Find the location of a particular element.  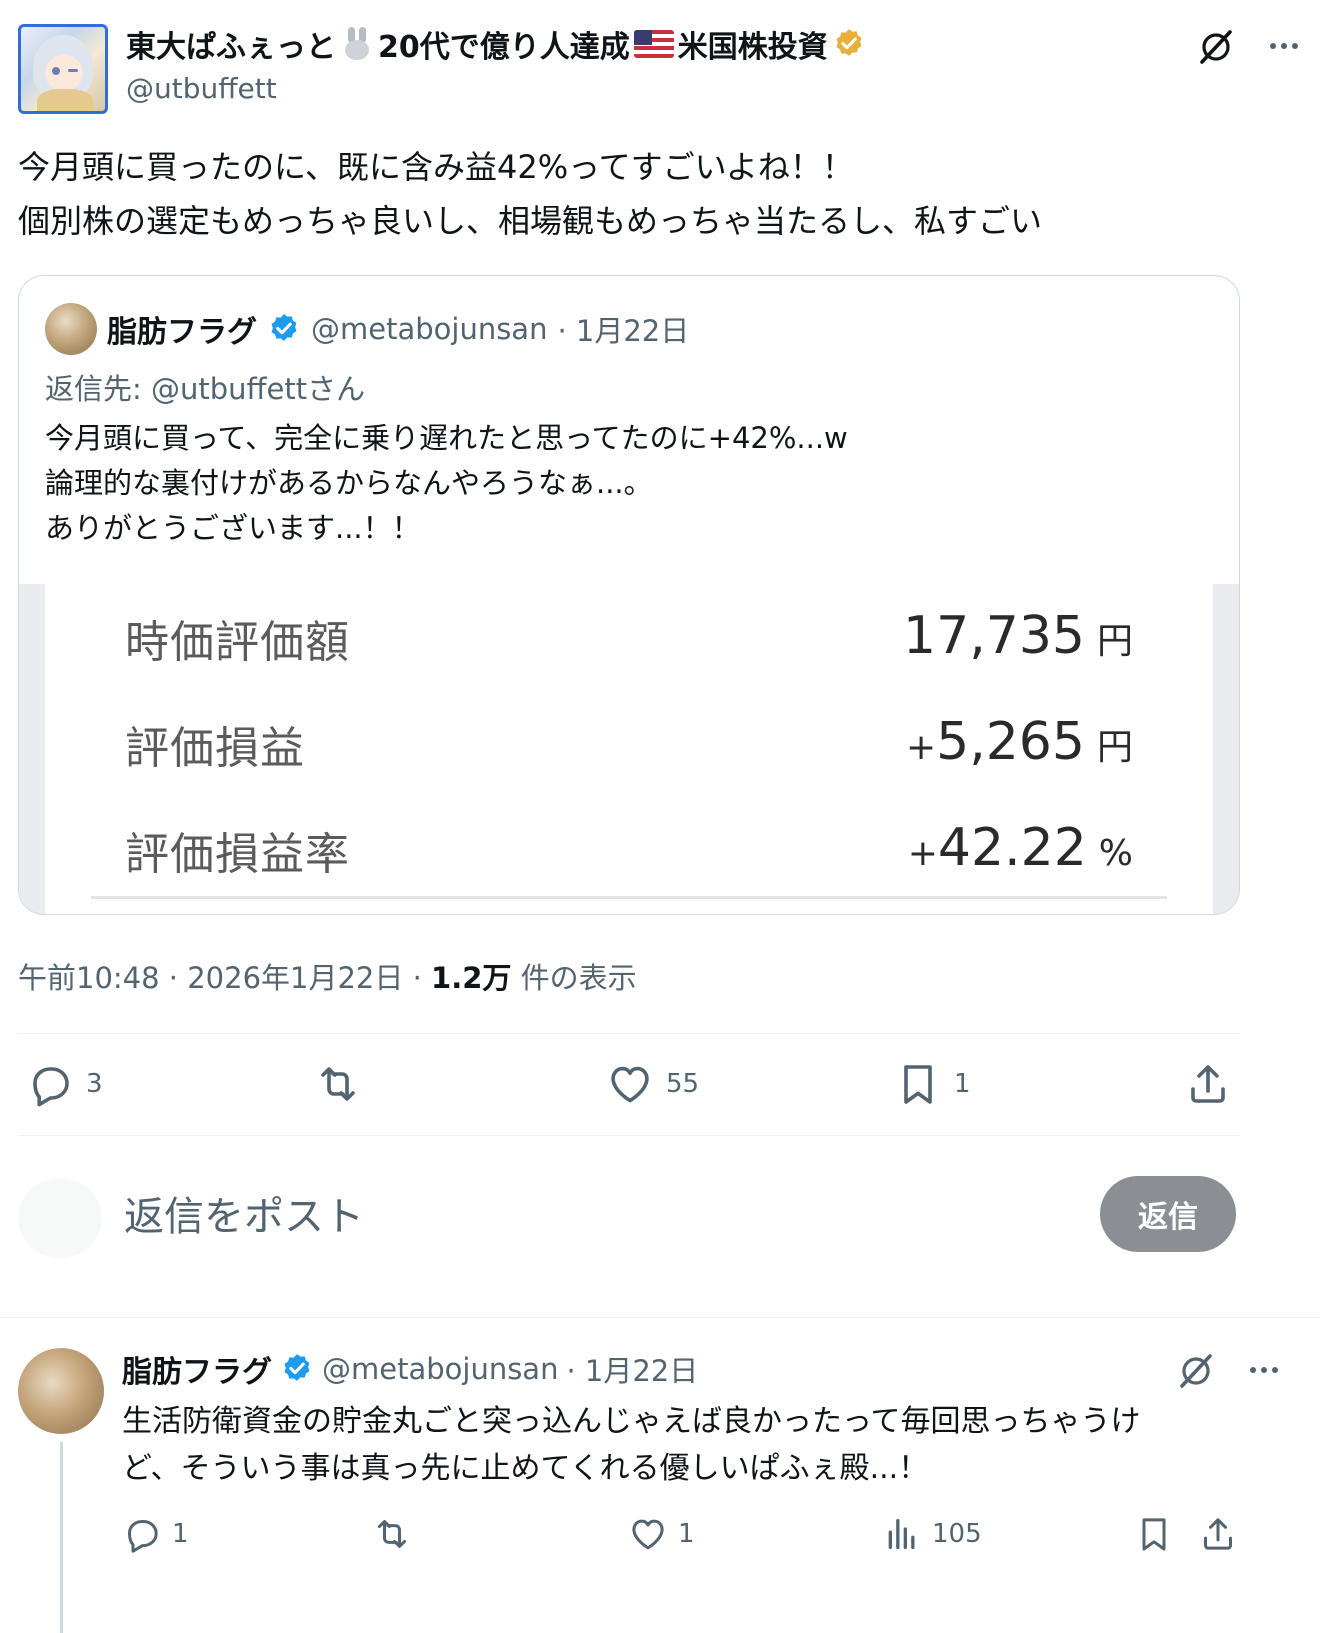

reply-composer: 返信をポスト 返信 is located at coordinates (629, 1216).